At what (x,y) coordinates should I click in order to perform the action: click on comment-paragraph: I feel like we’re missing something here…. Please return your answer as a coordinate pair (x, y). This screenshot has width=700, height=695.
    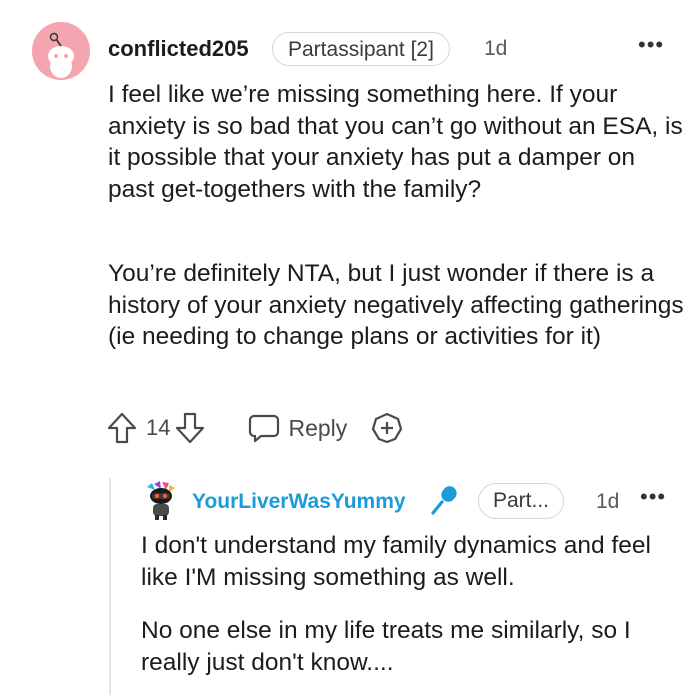
    Looking at the image, I should click on (395, 142).